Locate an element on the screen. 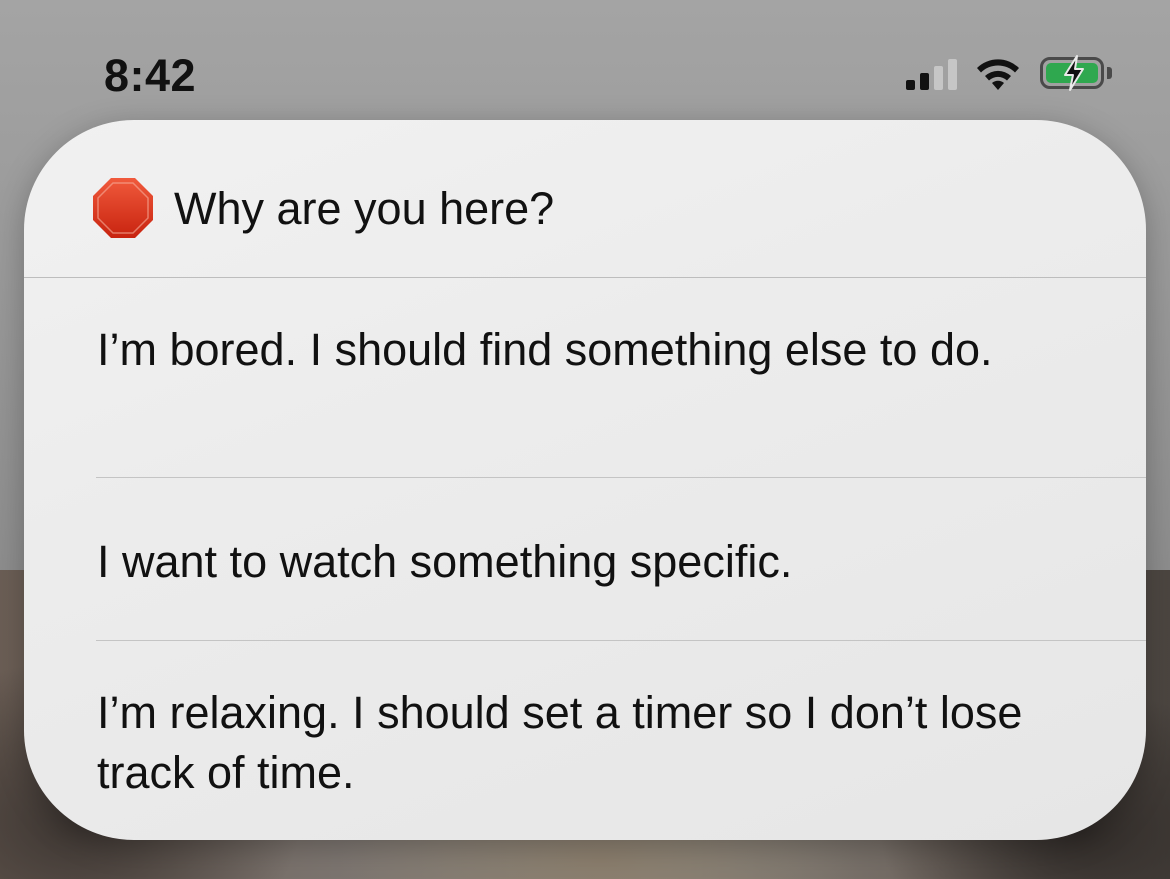  status-time: 8:42 is located at coordinates (150, 75).